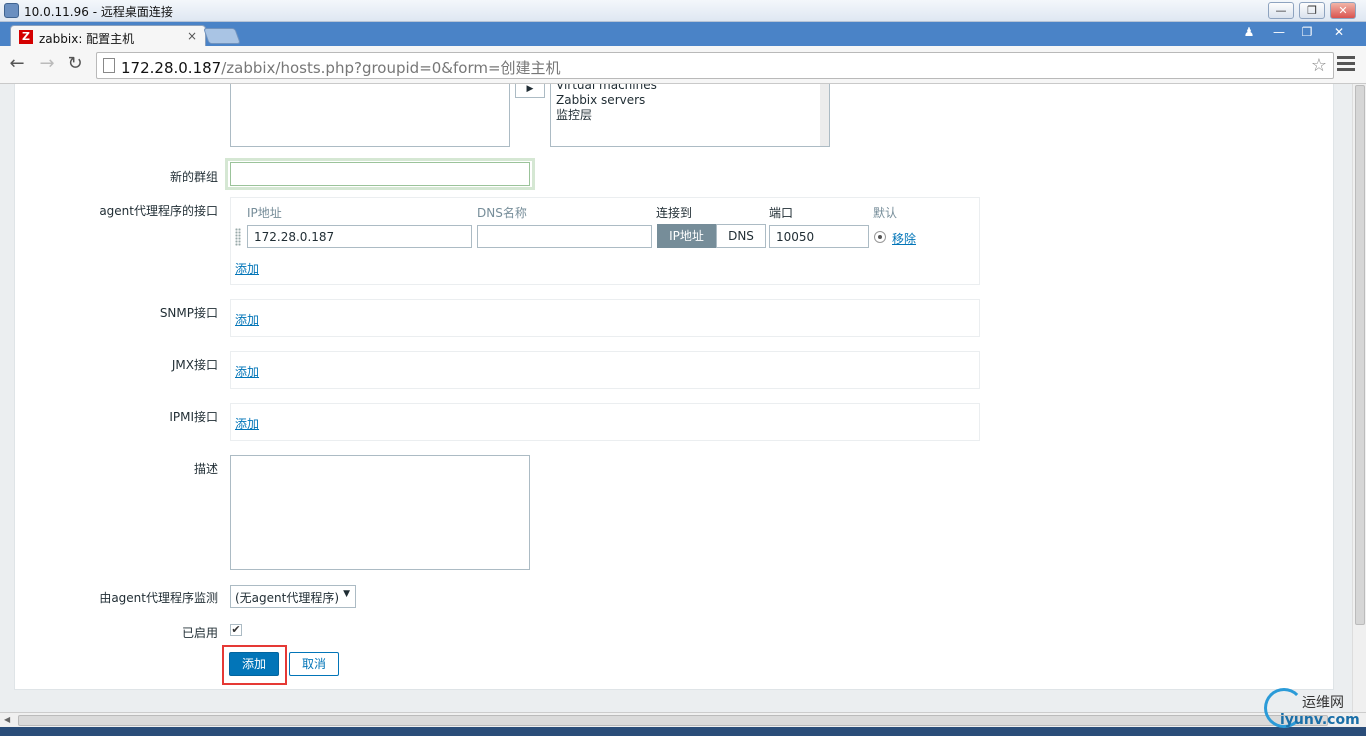 This screenshot has height=736, width=1366. I want to click on add-button: 添加, so click(254, 664).